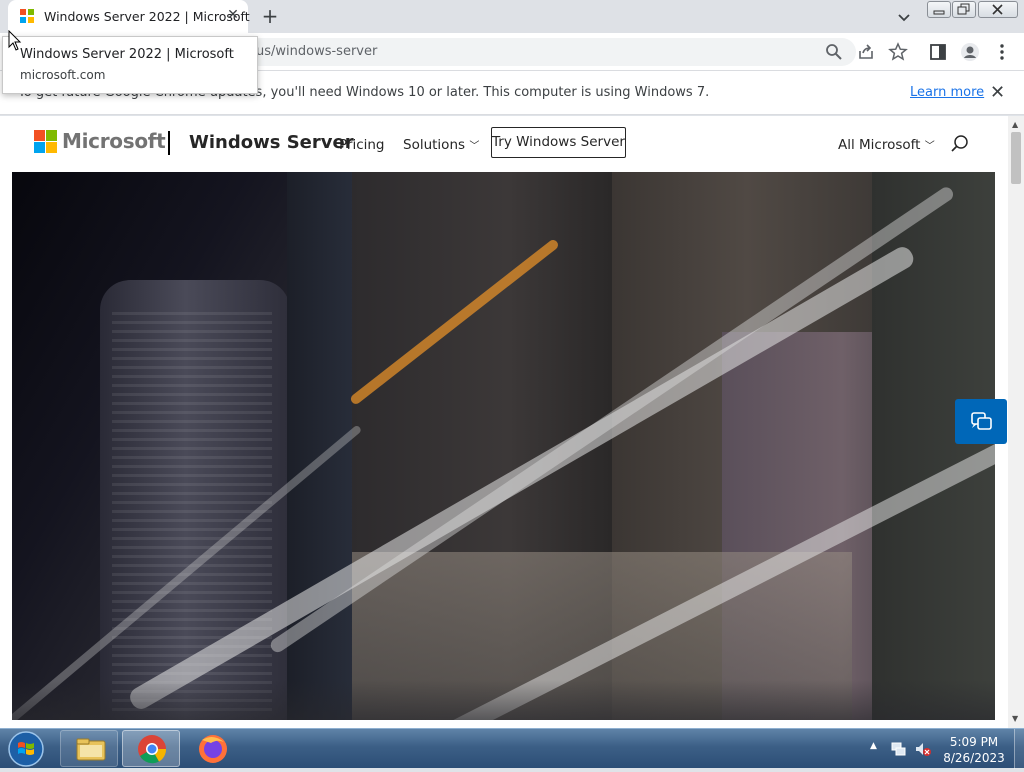 This screenshot has width=1024, height=772. What do you see at coordinates (1016, 422) in the screenshot?
I see `page-scrollbar: ▲ ▼` at bounding box center [1016, 422].